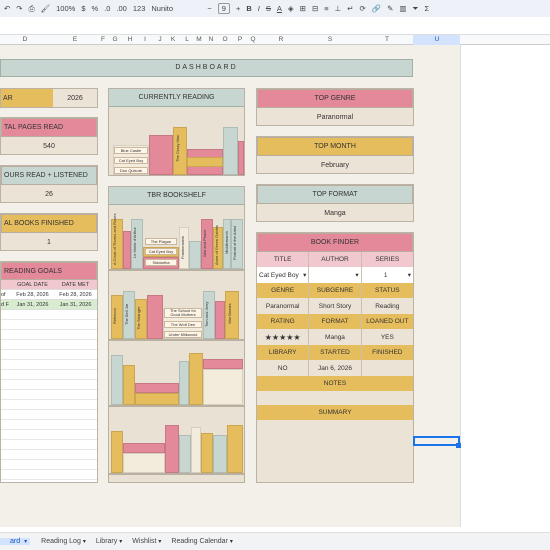  I want to click on strikethrough-button: S, so click(268, 8).